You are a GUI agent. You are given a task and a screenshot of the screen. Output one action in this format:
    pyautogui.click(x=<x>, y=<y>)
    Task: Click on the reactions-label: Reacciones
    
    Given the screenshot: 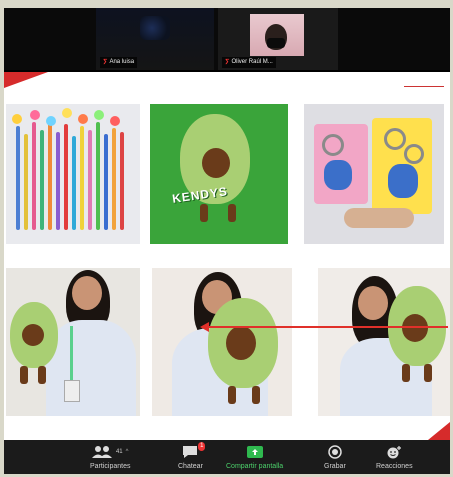 What is the action you would take?
    pyautogui.click(x=394, y=466)
    